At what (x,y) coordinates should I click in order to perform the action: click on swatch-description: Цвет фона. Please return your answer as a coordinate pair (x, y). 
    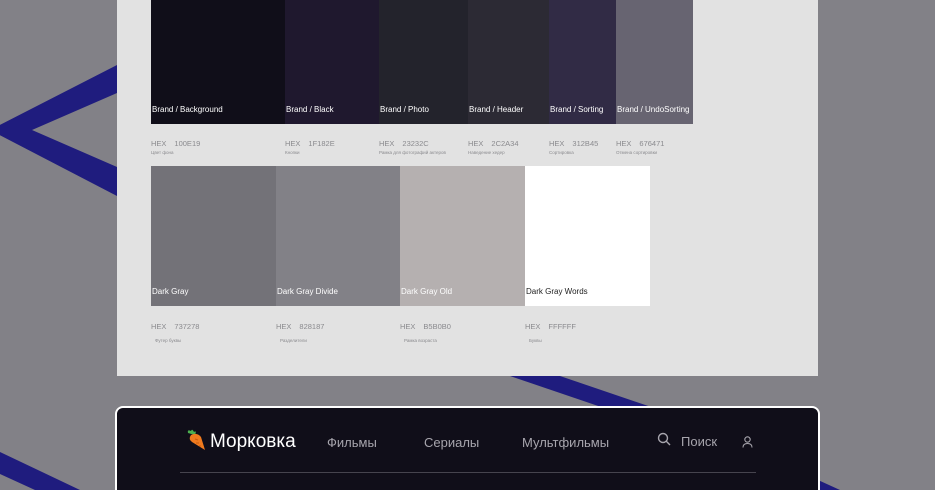
    Looking at the image, I should click on (162, 152).